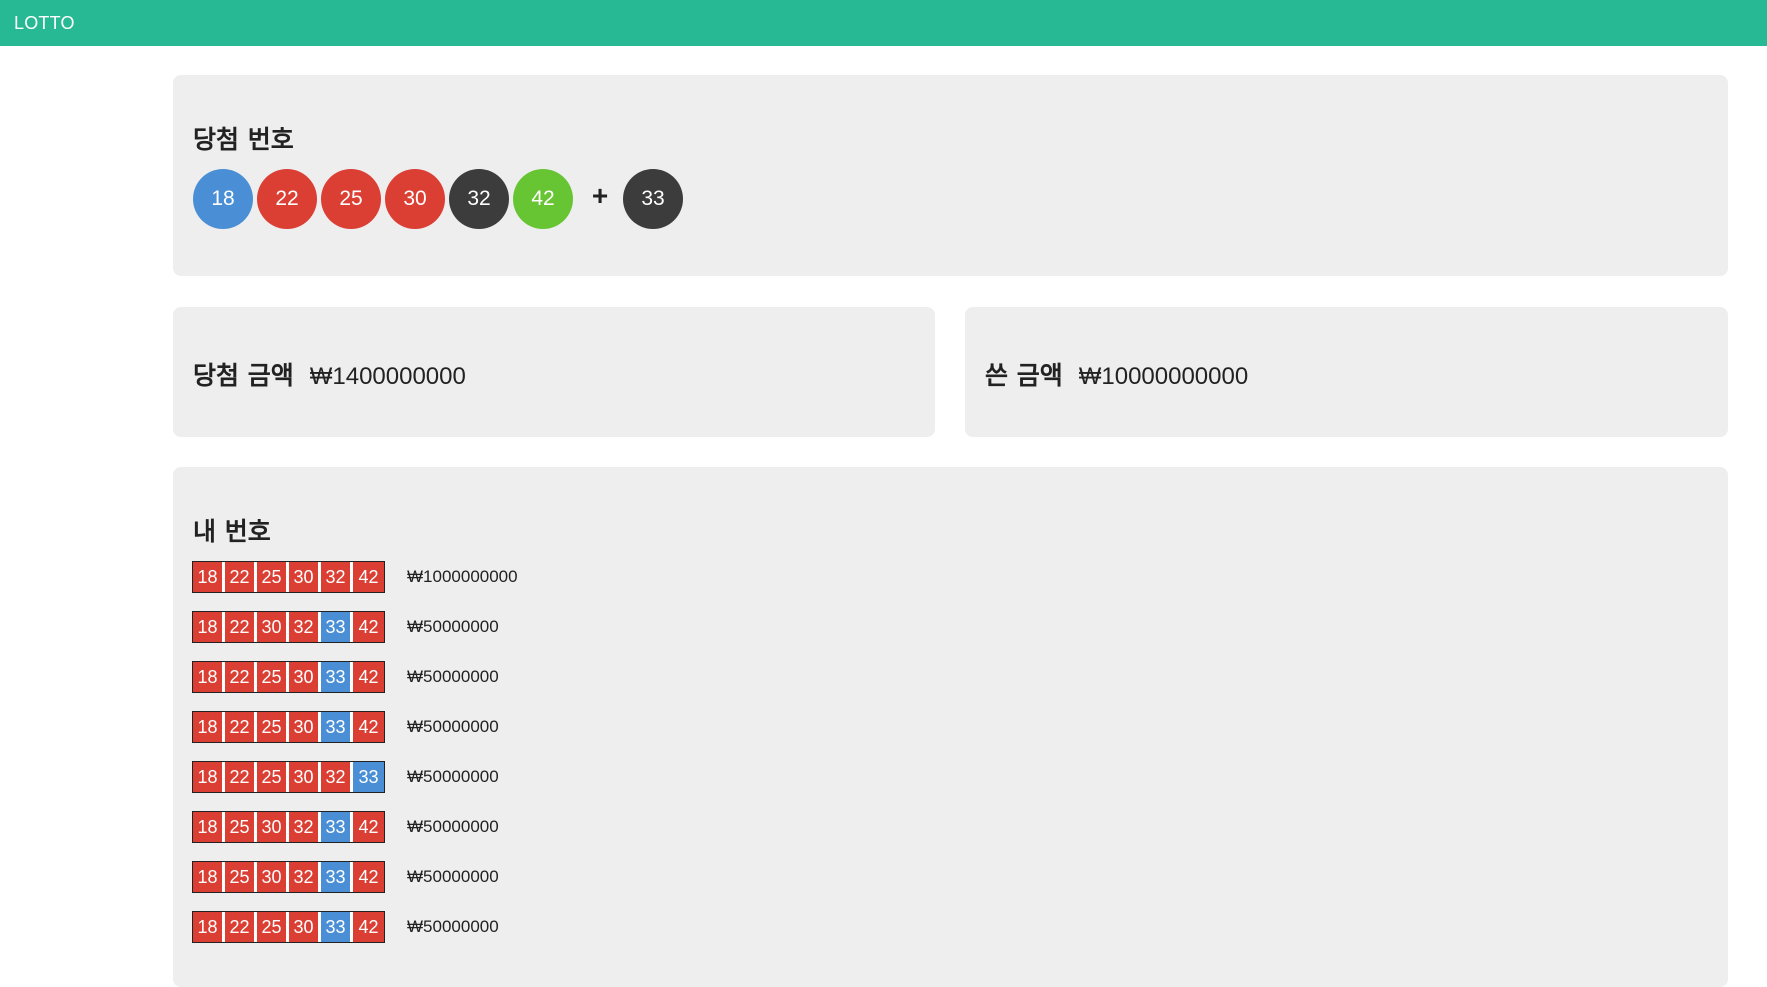 This screenshot has width=1767, height=987. Describe the element at coordinates (1163, 376) in the screenshot. I see `spent-amount-value: ₩10000000000` at that location.